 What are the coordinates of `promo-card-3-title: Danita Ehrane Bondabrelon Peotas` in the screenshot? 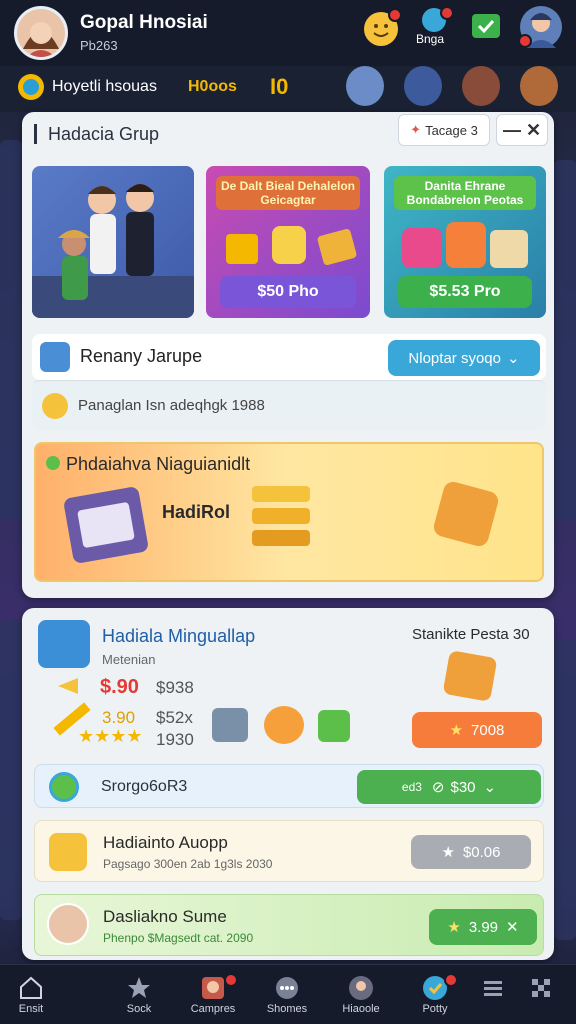 It's located at (465, 193).